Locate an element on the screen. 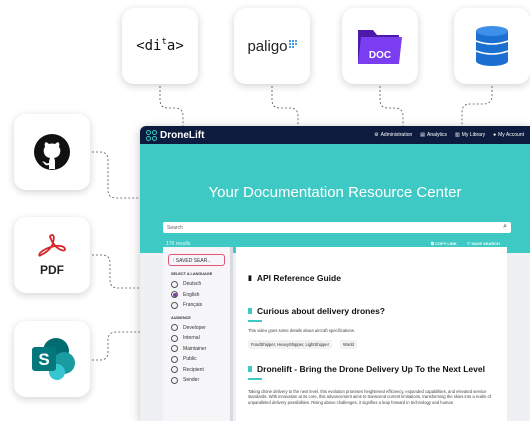 The width and height of the screenshot is (530, 421). copy-link-label: COPY LINK is located at coordinates (445, 243).